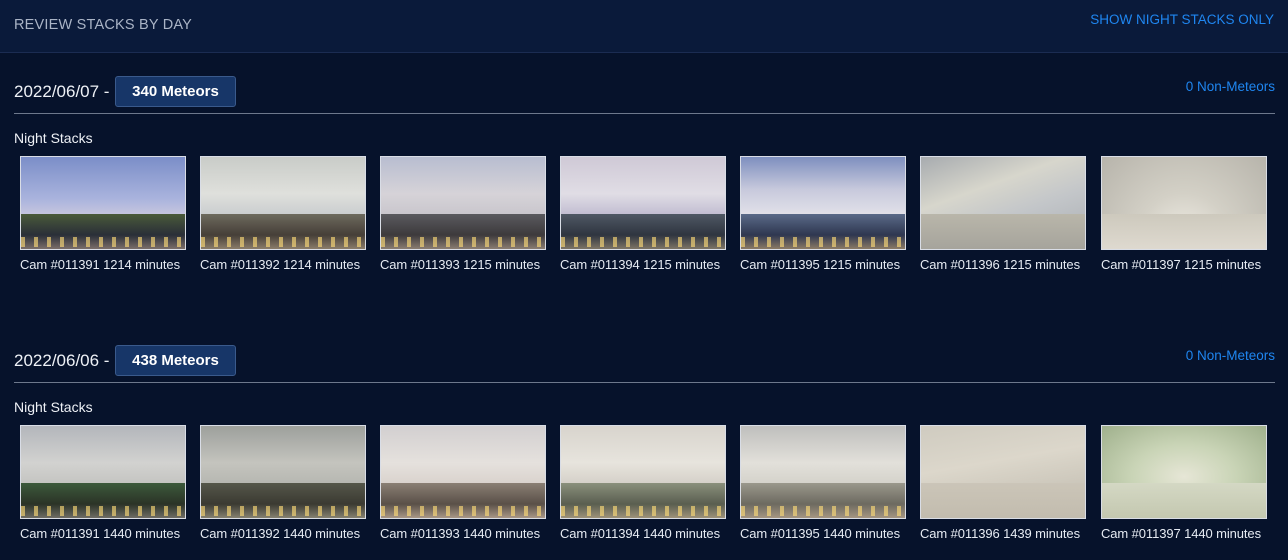  I want to click on thumb-caption: Cam #011392 1440 minutes, so click(280, 533).